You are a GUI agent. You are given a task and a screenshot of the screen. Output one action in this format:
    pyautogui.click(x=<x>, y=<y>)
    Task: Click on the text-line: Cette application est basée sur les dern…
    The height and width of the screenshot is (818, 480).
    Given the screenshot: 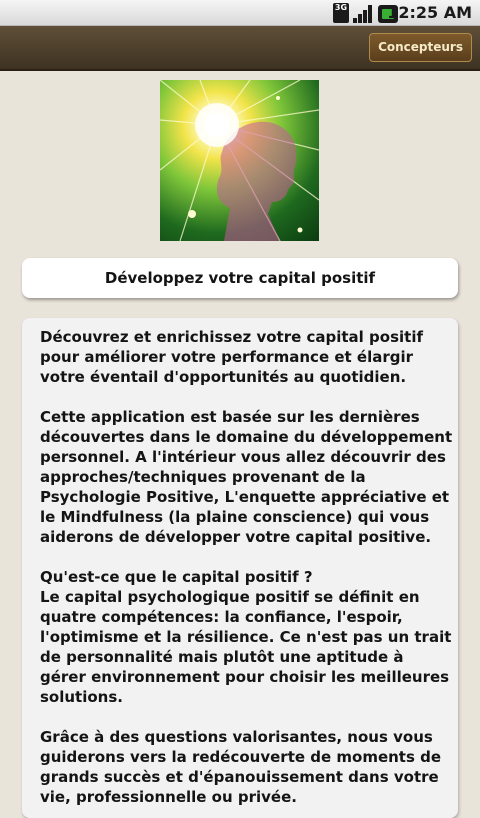 What is the action you would take?
    pyautogui.click(x=230, y=417)
    